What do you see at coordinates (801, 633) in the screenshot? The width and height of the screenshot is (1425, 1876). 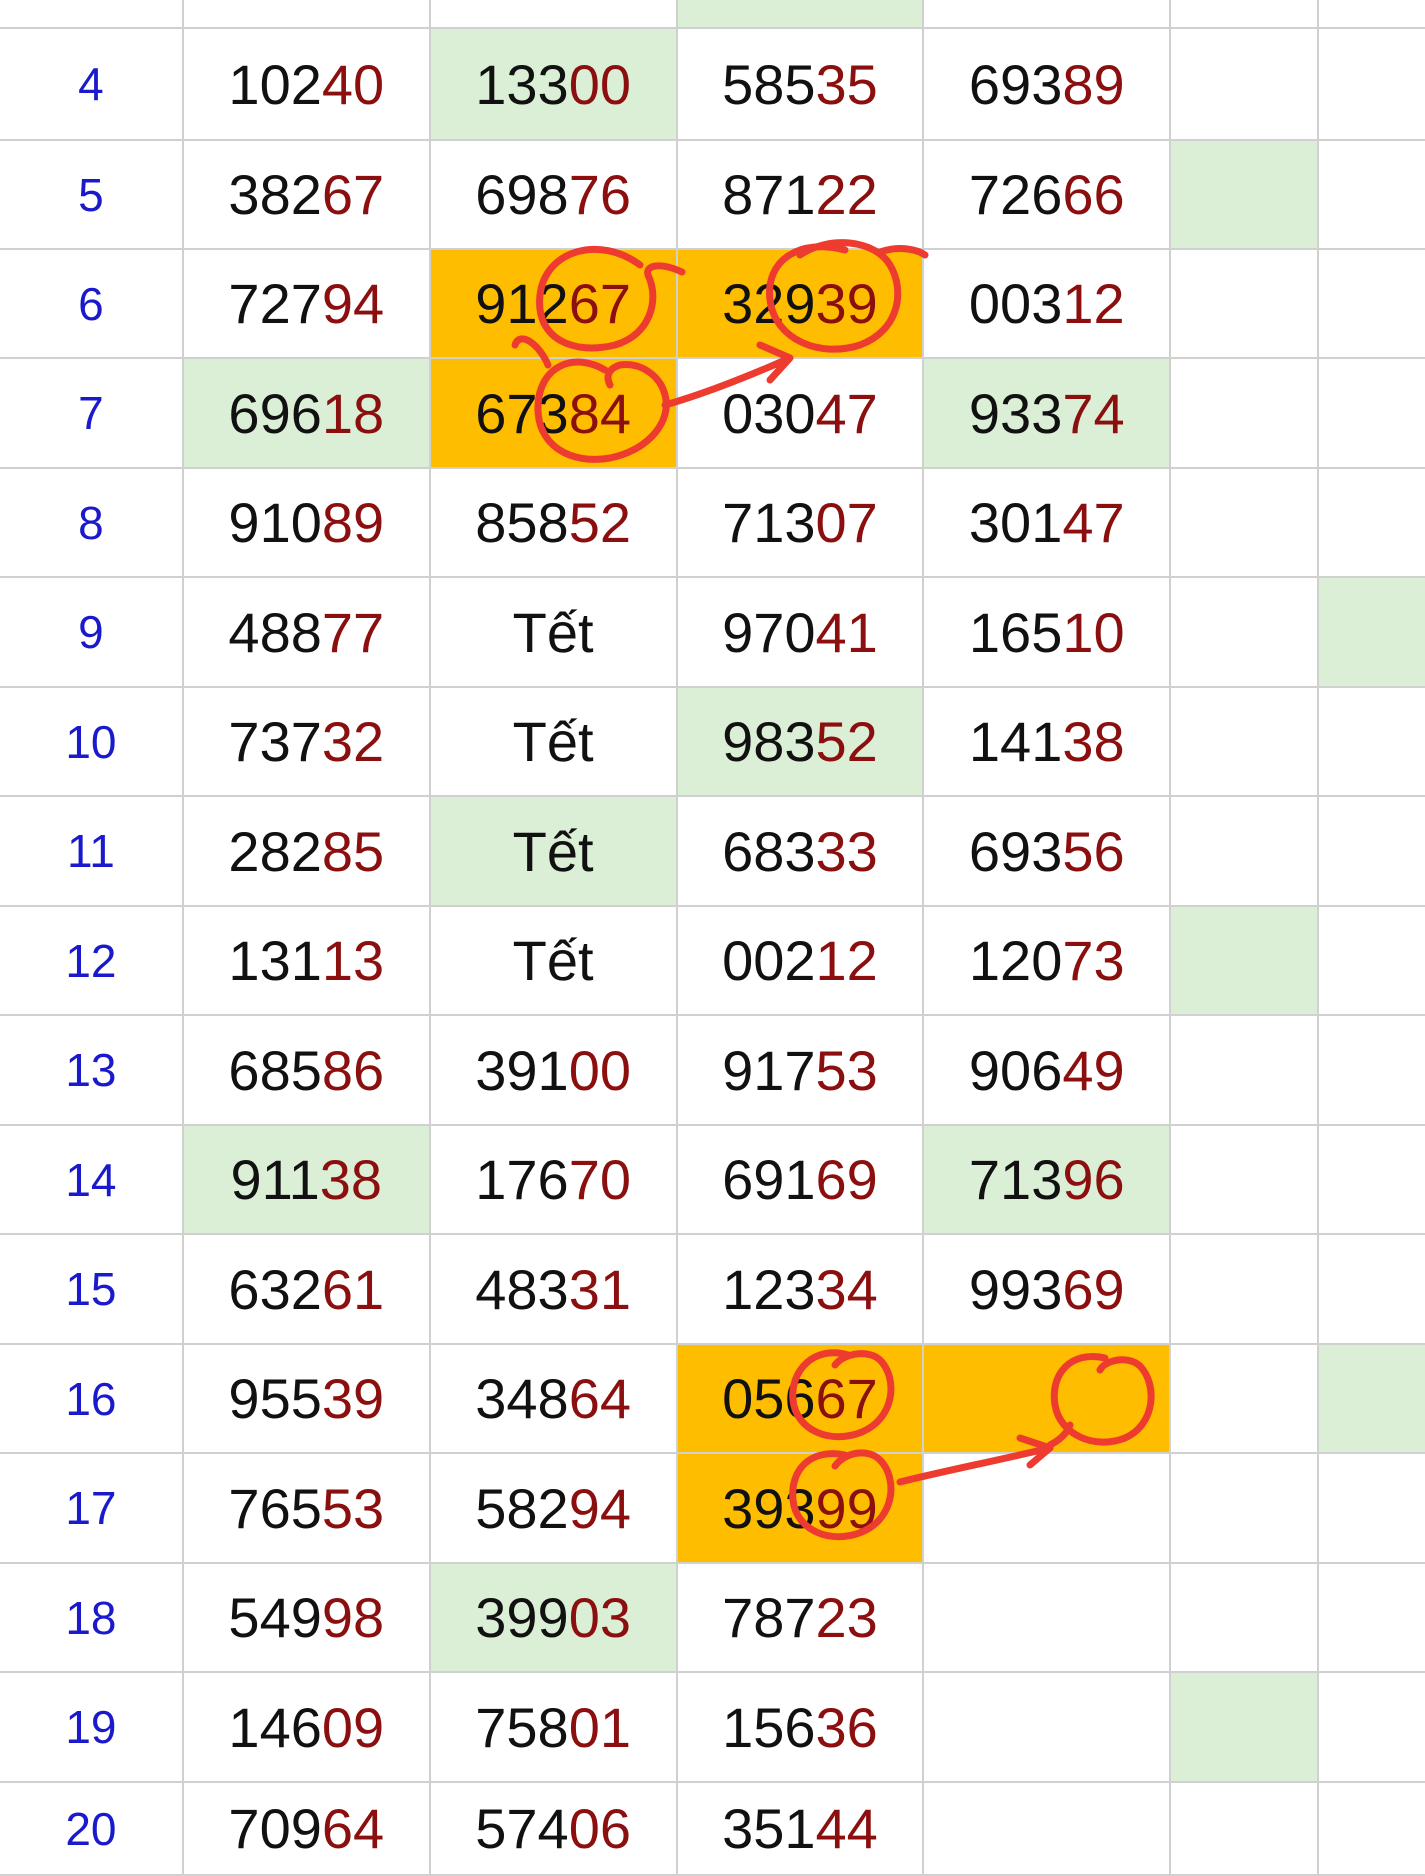 I see `result-cell: 970 41` at bounding box center [801, 633].